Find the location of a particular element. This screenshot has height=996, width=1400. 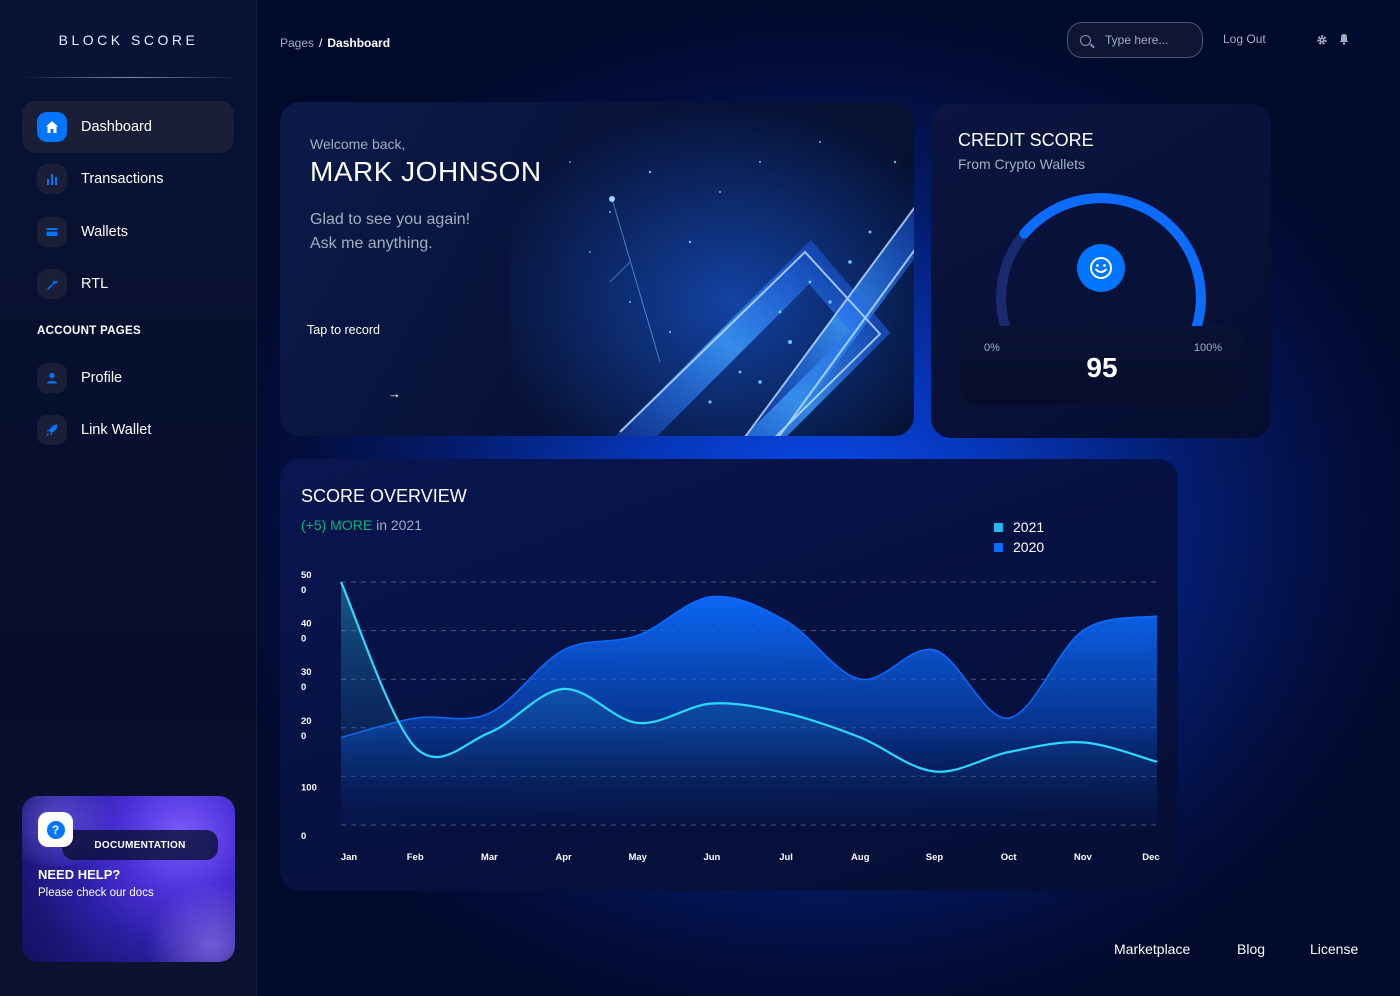

legend-label: 2021 is located at coordinates (1029, 527).